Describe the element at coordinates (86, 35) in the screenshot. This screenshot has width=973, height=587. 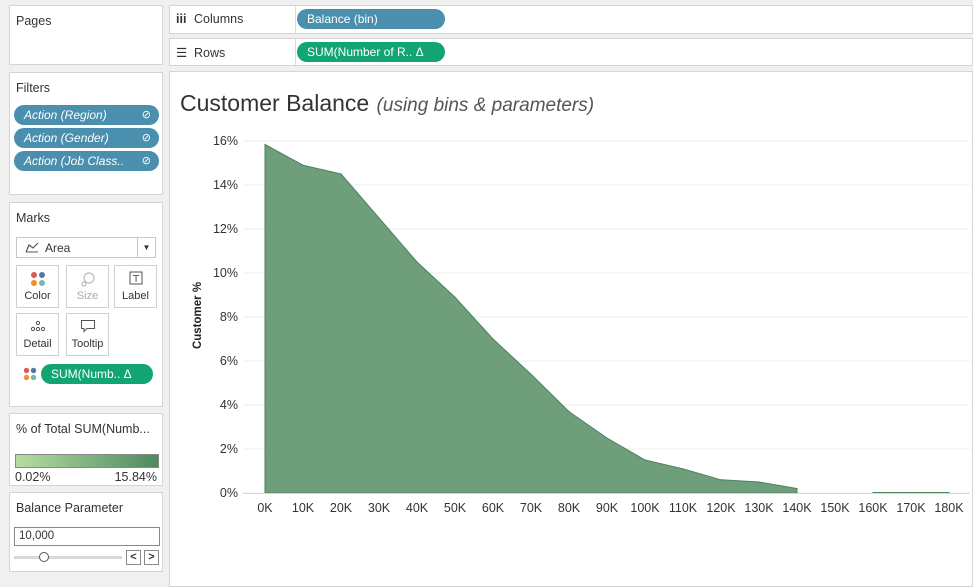
I see `pages-shelf: Pages` at that location.